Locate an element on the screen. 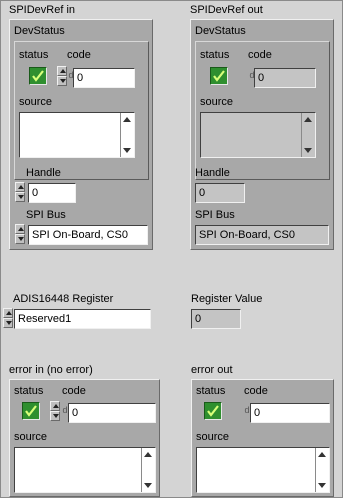 The image size is (343, 498). error-in-cluster: status code d 0 source is located at coordinates (84, 438).